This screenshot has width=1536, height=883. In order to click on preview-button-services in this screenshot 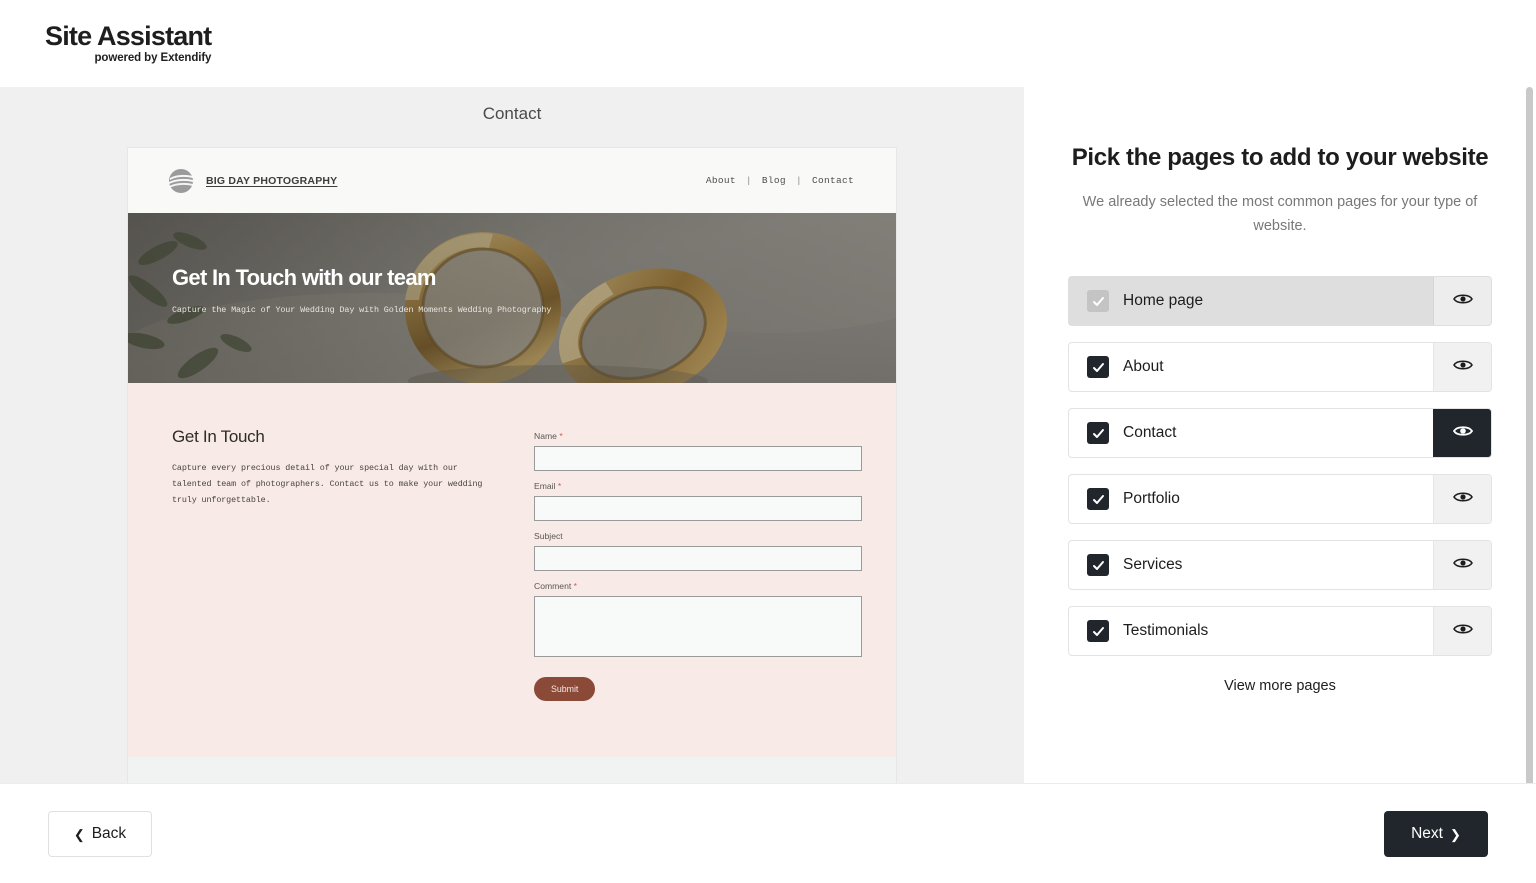, I will do `click(1462, 565)`.